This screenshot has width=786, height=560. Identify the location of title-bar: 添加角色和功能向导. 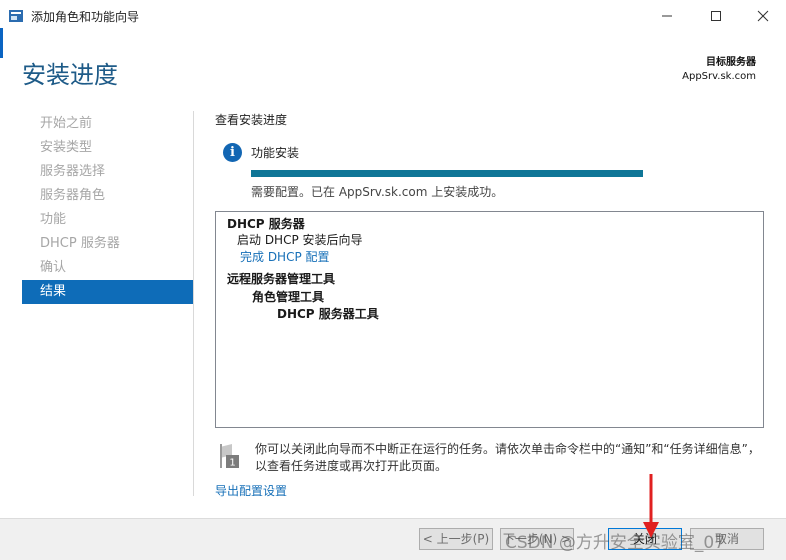
(393, 16).